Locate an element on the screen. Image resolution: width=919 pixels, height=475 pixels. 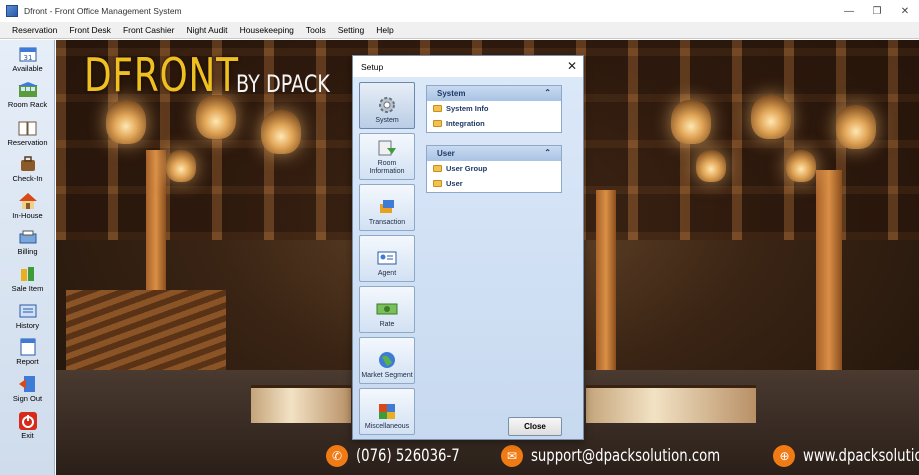
sidebar-item-label: Reservation is located at coordinates (27, 142).